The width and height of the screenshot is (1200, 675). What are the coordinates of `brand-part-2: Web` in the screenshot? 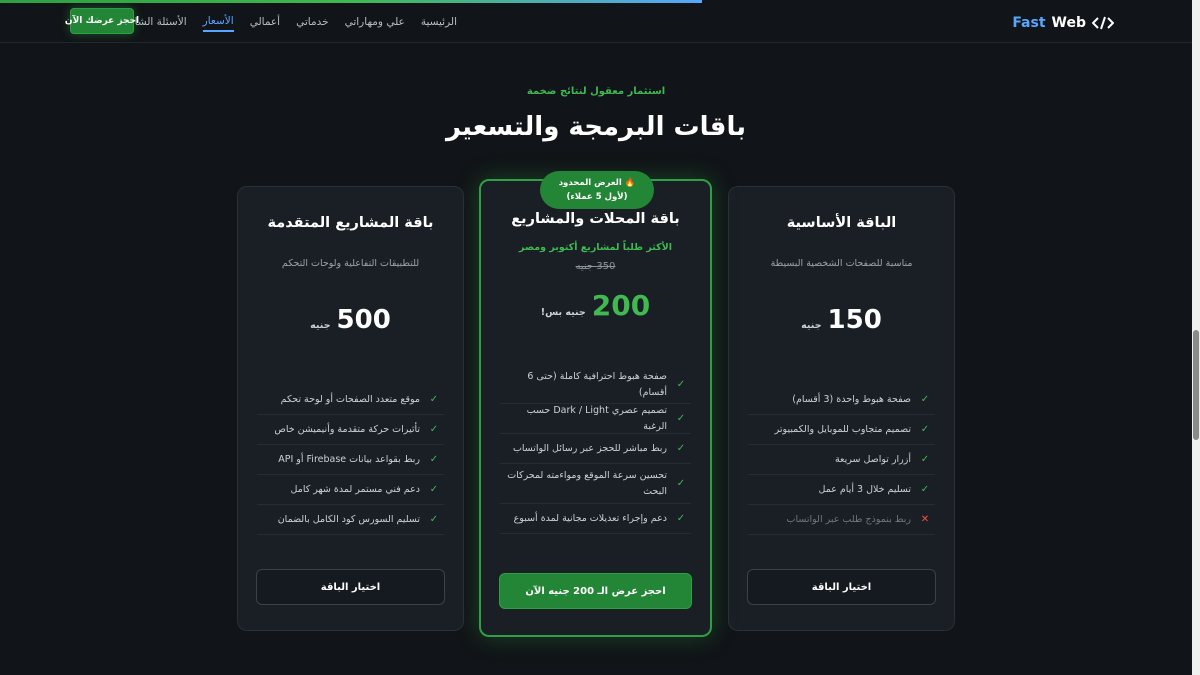 It's located at (1068, 23).